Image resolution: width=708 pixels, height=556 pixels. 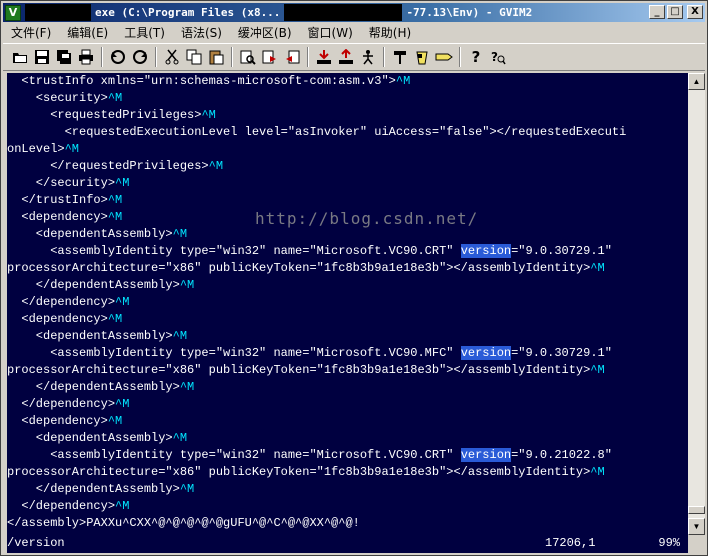 What do you see at coordinates (444, 57) in the screenshot?
I see `tag-jump-icon` at bounding box center [444, 57].